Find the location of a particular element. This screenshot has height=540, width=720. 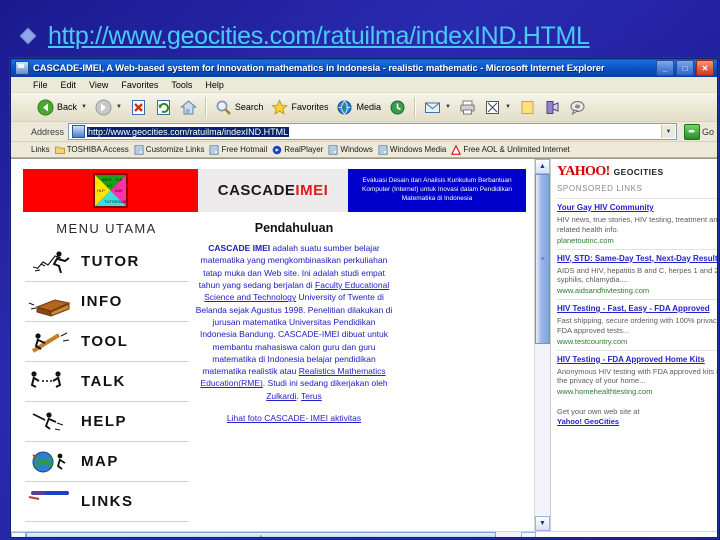

toolbar-separator is located at coordinates (205, 107).